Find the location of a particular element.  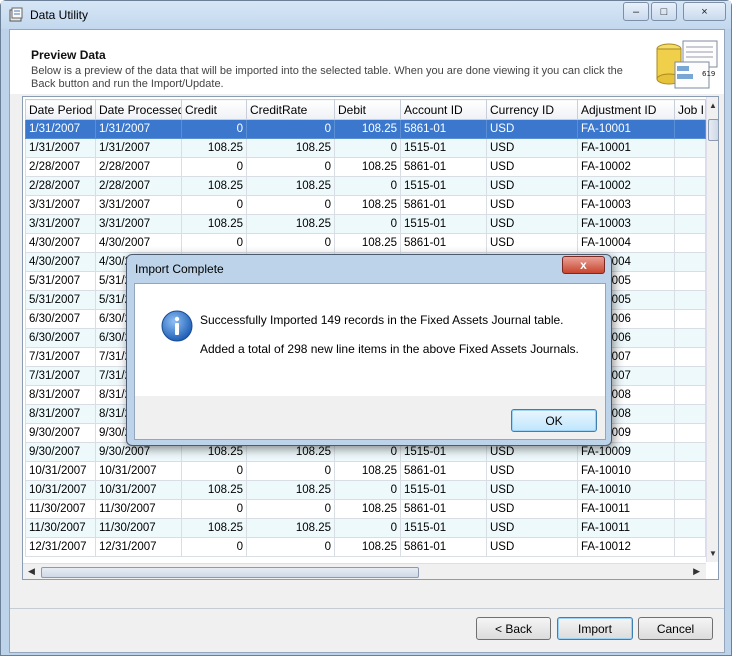

horizontal-scrollbar: ◀ ▶ is located at coordinates (364, 571).